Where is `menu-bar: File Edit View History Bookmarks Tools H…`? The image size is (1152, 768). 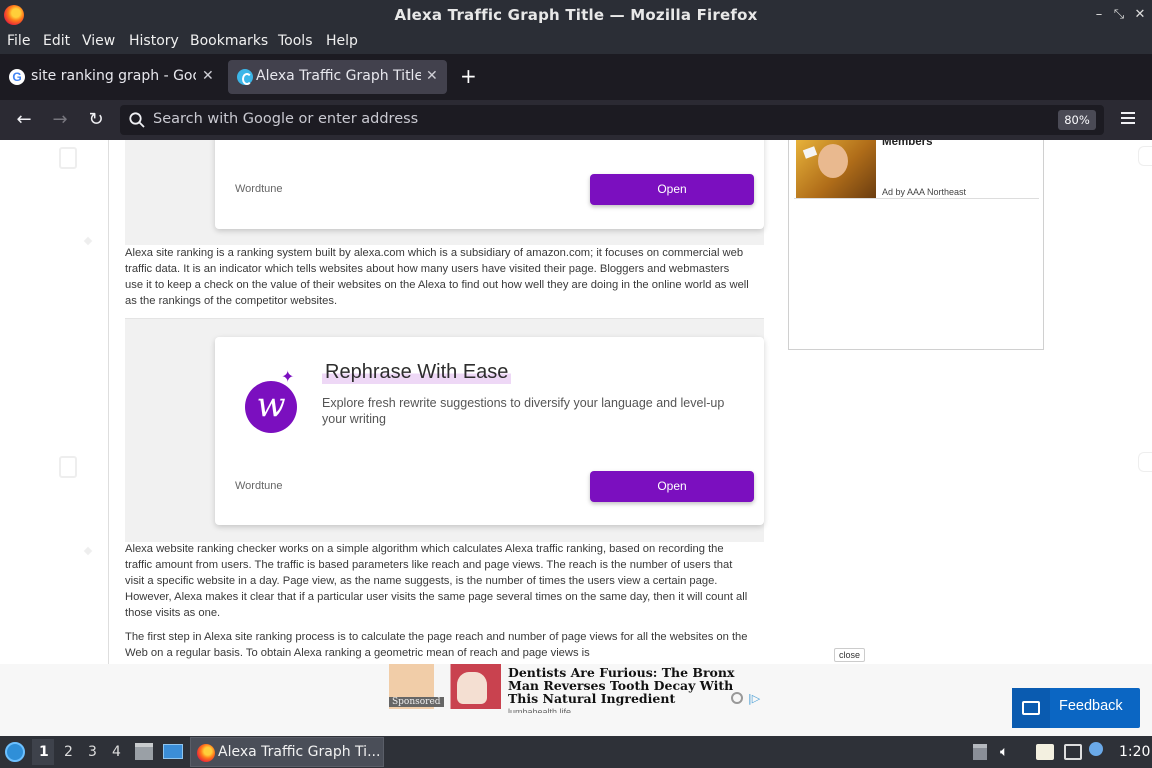
menu-bar: File Edit View History Bookmarks Tools H… is located at coordinates (576, 42).